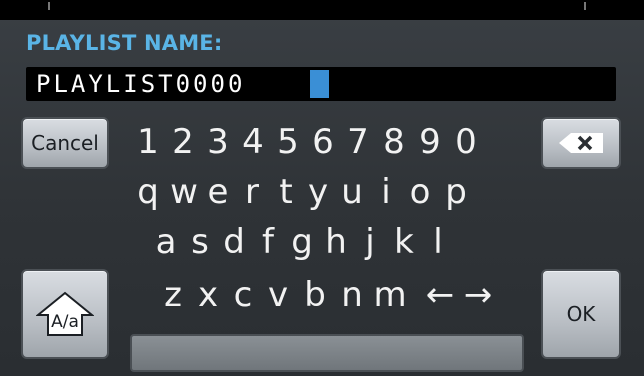 The width and height of the screenshot is (644, 376). Describe the element at coordinates (141, 84) in the screenshot. I see `playlist-name-value: PLAYLIST0000` at that location.